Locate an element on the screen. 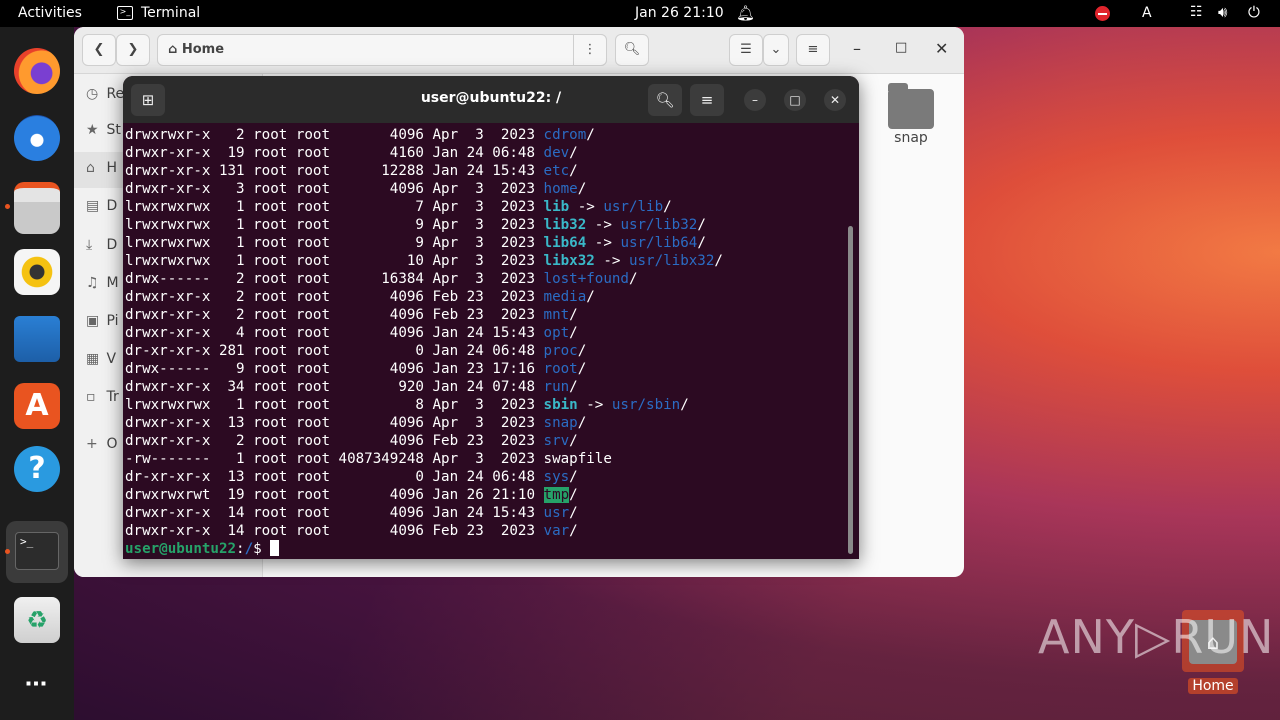 This screenshot has width=1280, height=720. file-name: snap is located at coordinates (560, 423).